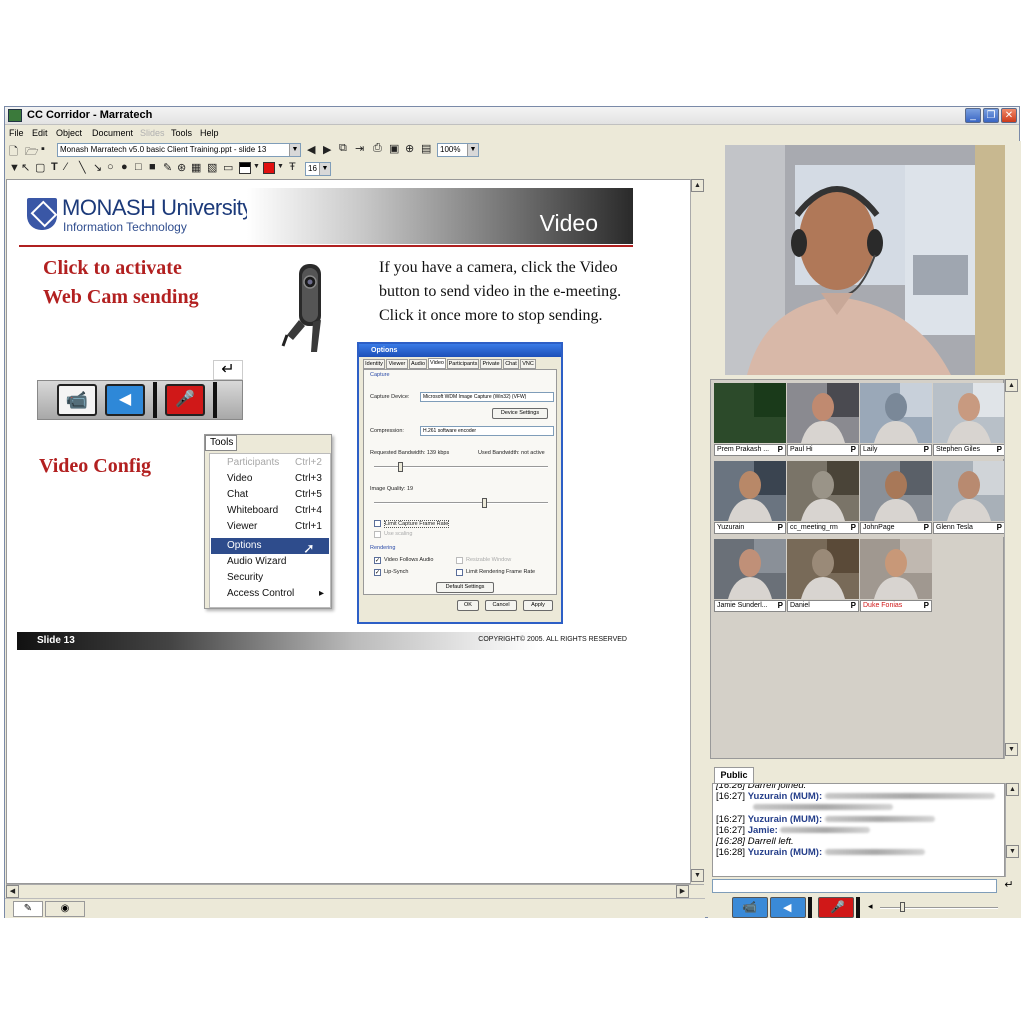  Describe the element at coordinates (270, 527) in the screenshot. I see `menu-item-viewer: Viewer Ctrl+1` at that location.